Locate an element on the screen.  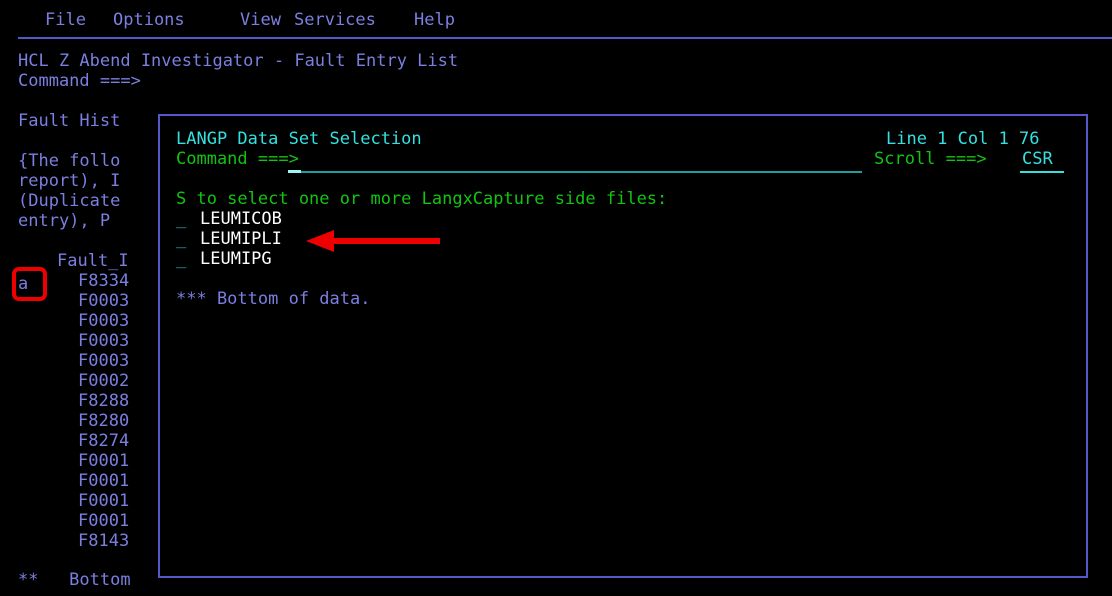
scroll-value-underline is located at coordinates (1042, 172).